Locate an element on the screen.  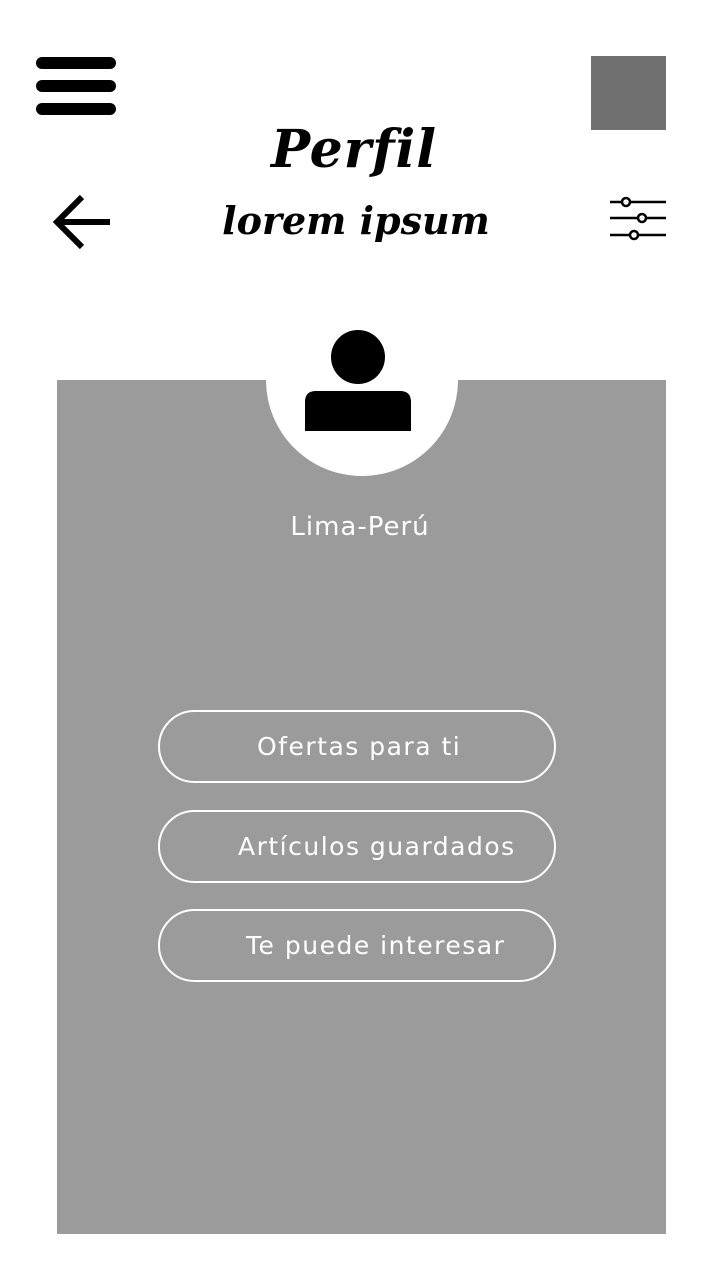
filter-button is located at coordinates (638, 219).